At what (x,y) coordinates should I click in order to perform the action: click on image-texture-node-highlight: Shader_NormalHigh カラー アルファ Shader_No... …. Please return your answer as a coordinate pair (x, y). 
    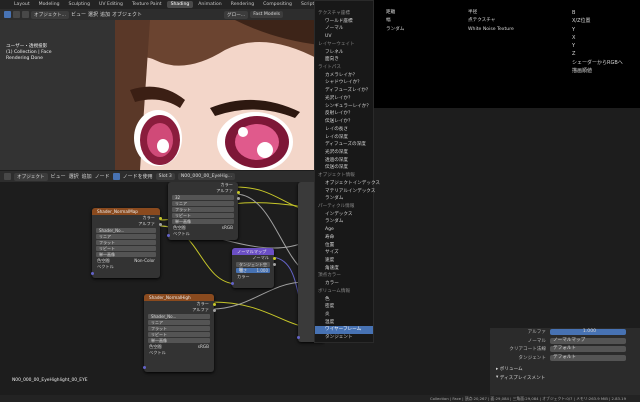
    Looking at the image, I should click on (179, 333).